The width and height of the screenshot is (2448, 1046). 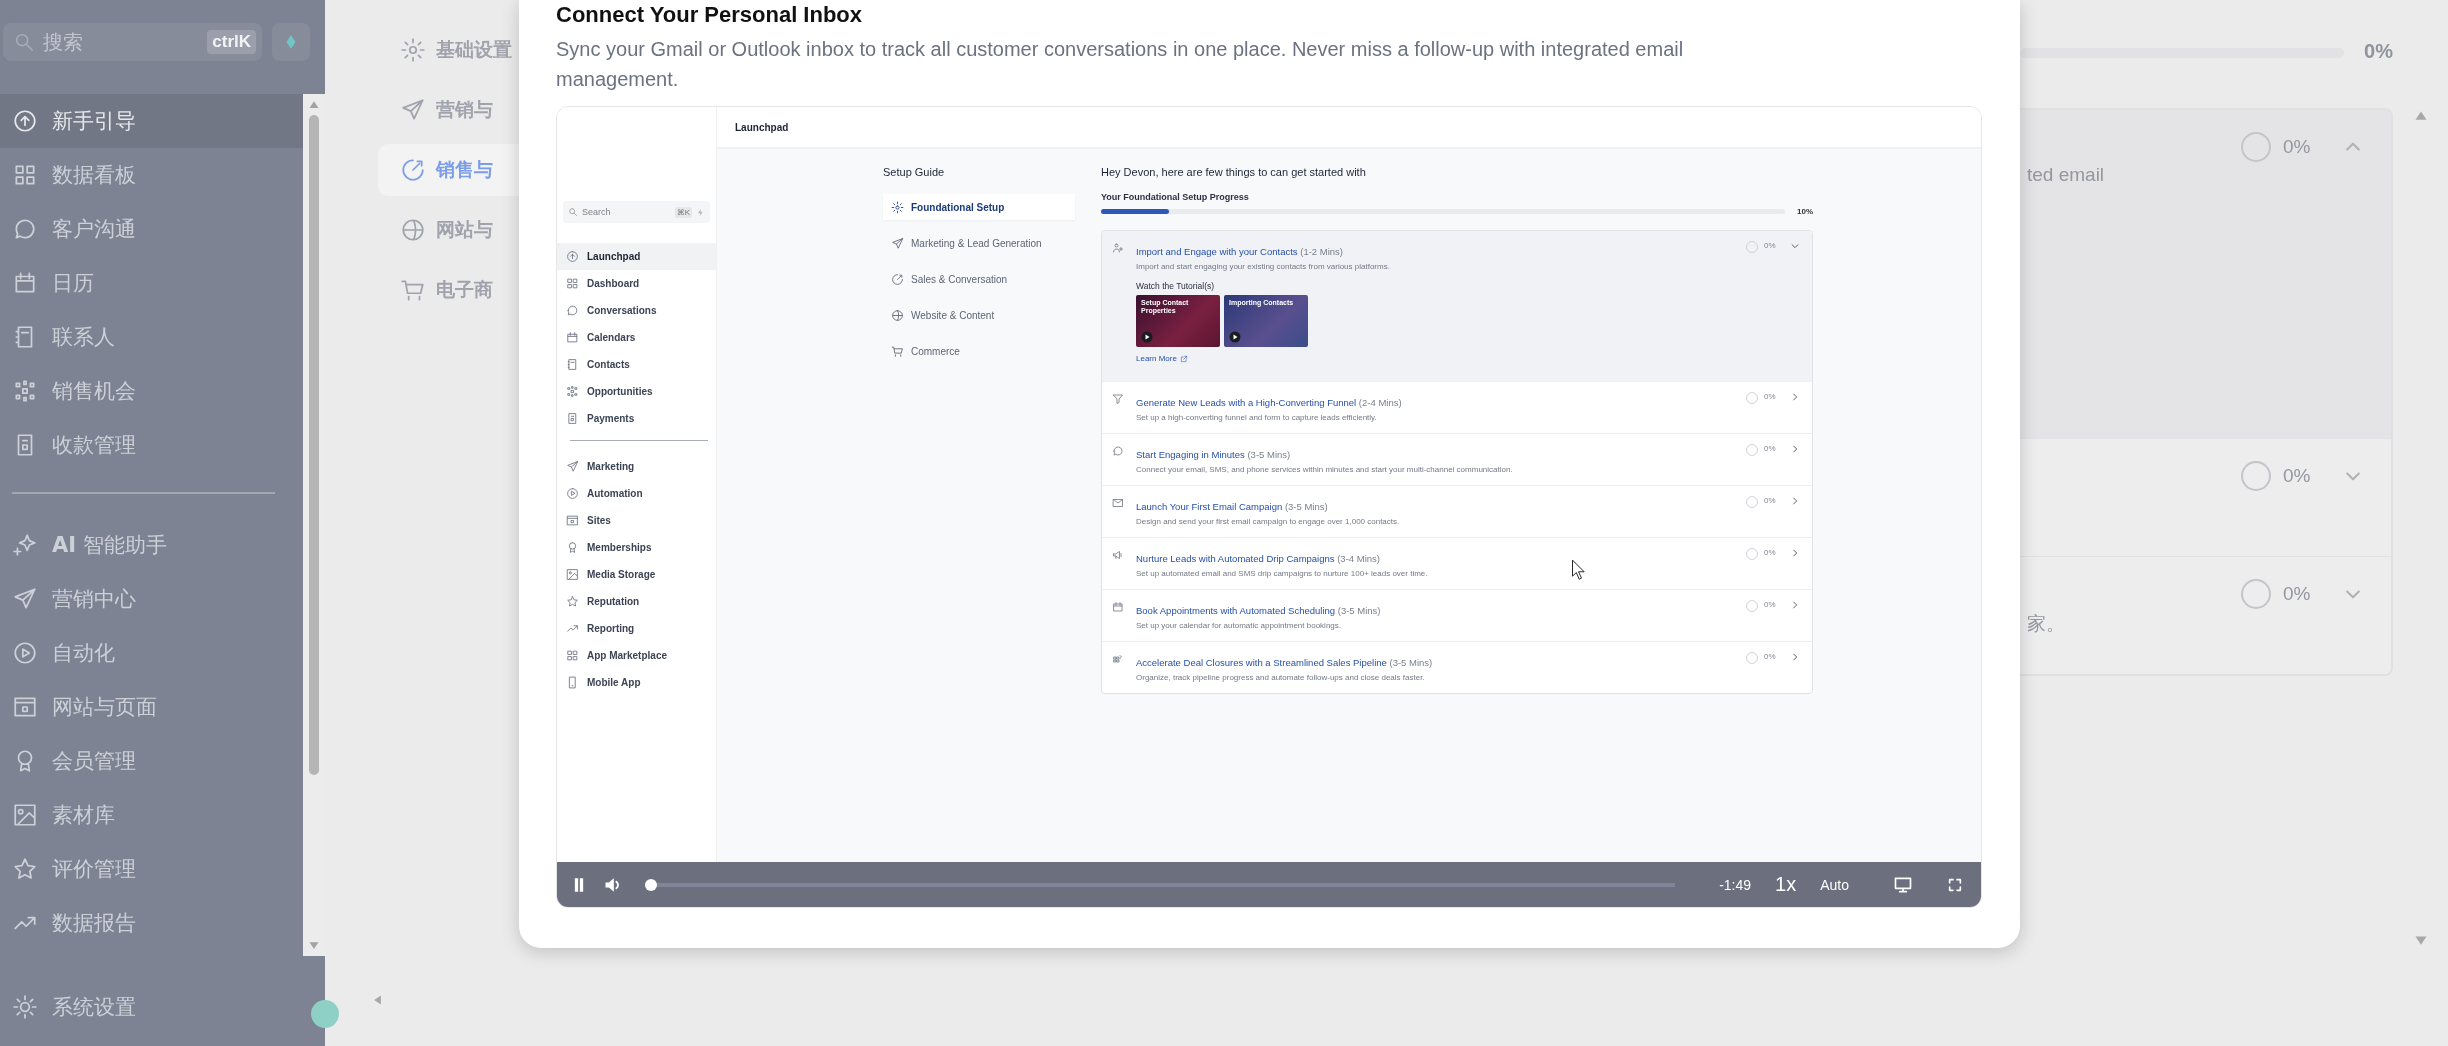 What do you see at coordinates (231, 42) in the screenshot?
I see `shortcut-badge: ctrlK` at bounding box center [231, 42].